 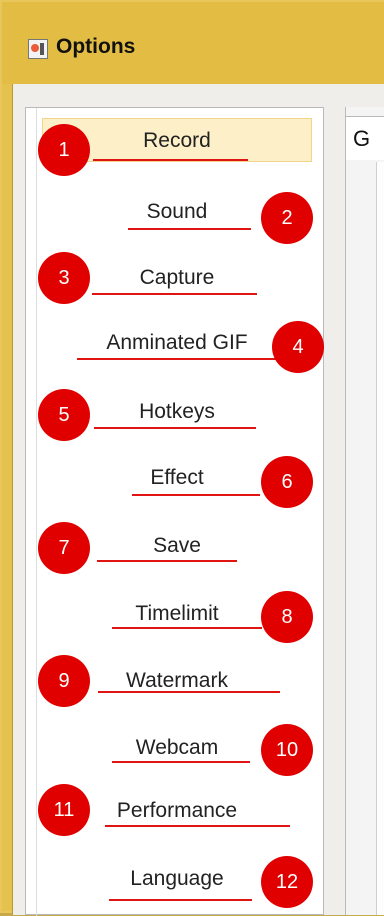 I want to click on app-icon, so click(x=38, y=49).